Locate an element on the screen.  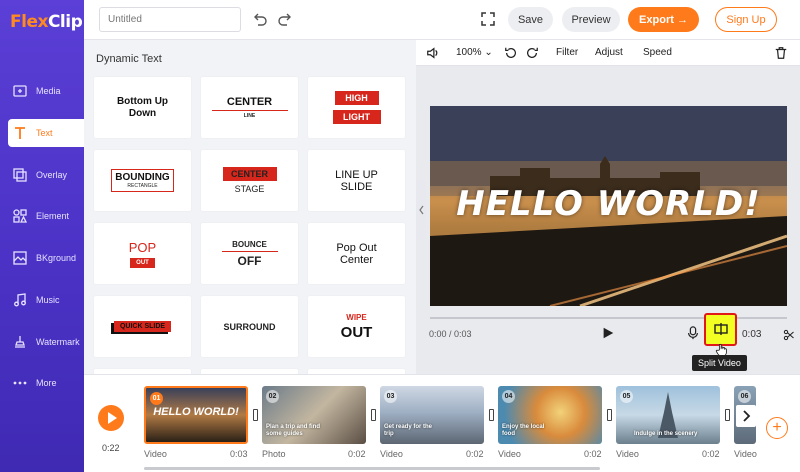
sidebar-item-music: Music is located at coordinates (46, 300).